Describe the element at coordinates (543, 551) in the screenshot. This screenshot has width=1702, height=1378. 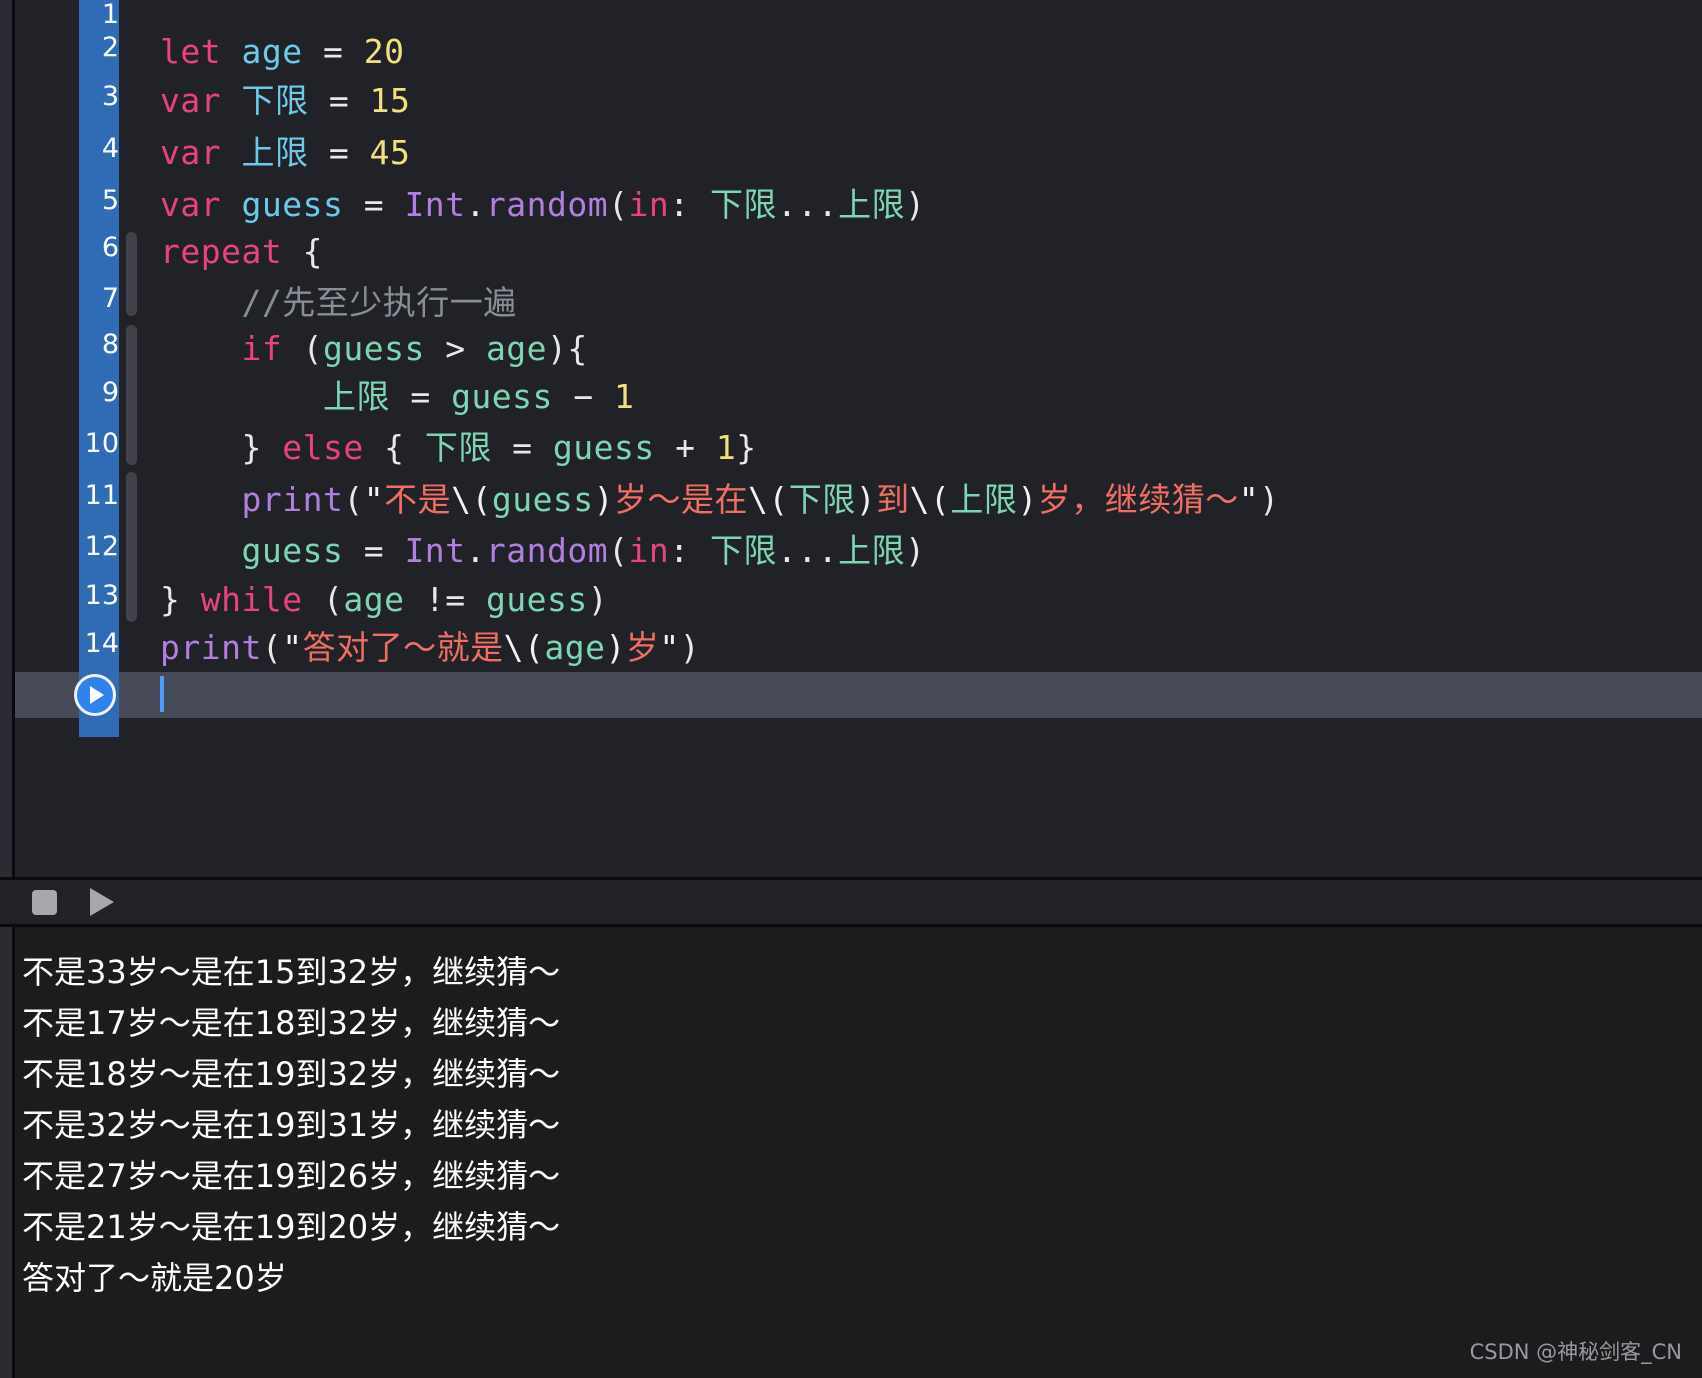
I see `code-line: guess = Int.random(in: 下限...上限)` at that location.